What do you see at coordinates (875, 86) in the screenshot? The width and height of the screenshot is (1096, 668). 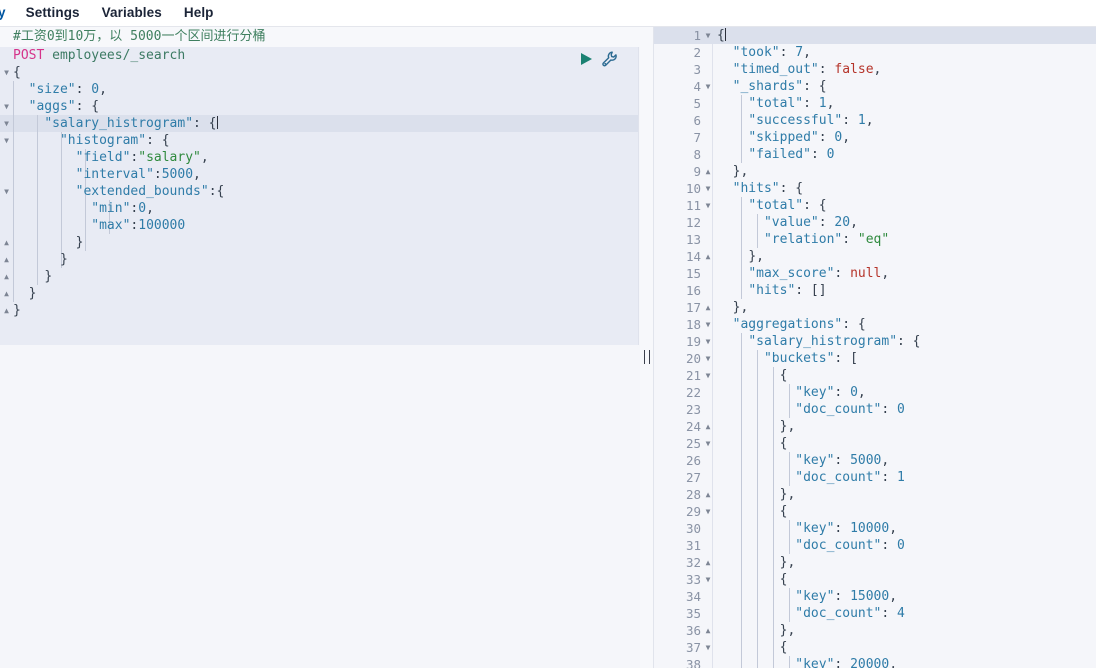 I see `response-code-line: 4 ▼ "_shards": {` at bounding box center [875, 86].